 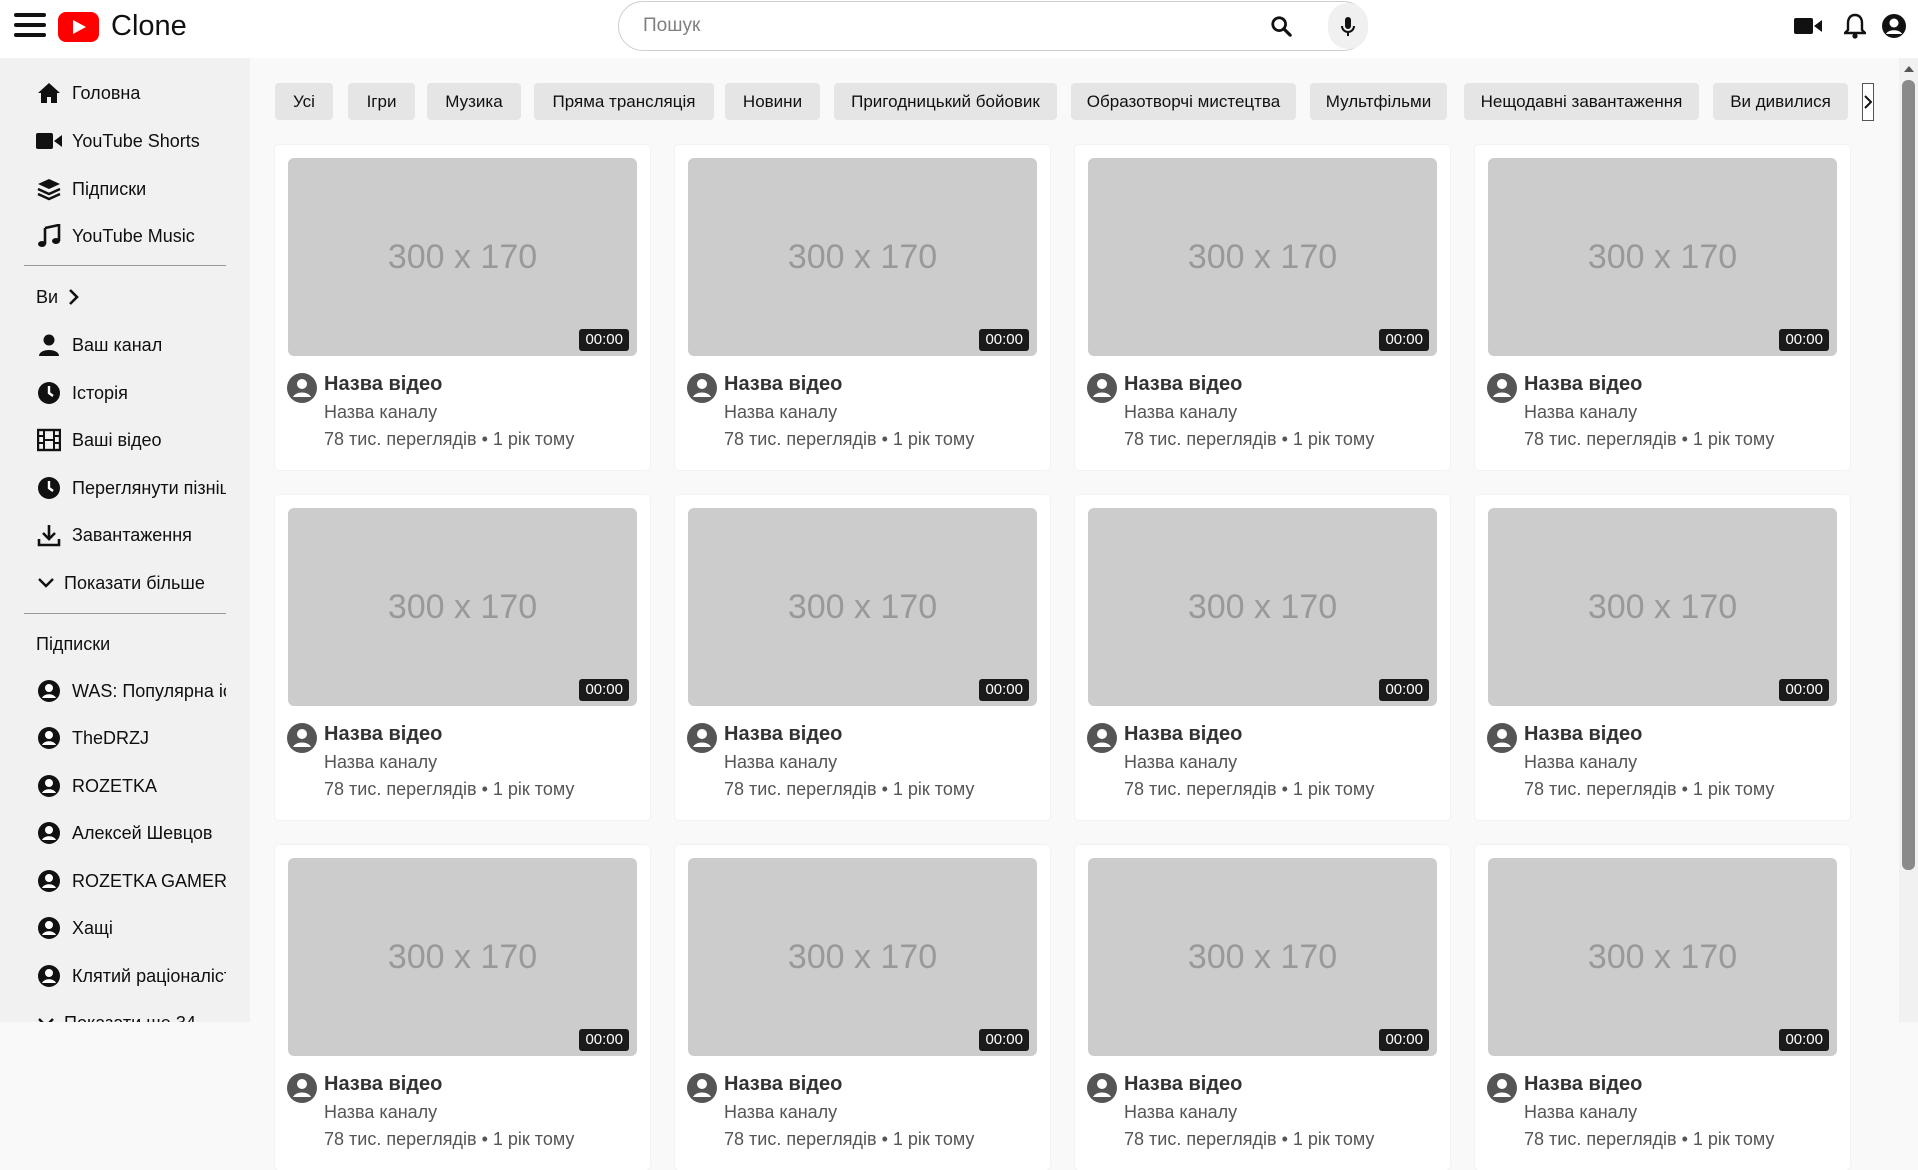 I want to click on sidebar-item-history: Історія, so click(x=131, y=393).